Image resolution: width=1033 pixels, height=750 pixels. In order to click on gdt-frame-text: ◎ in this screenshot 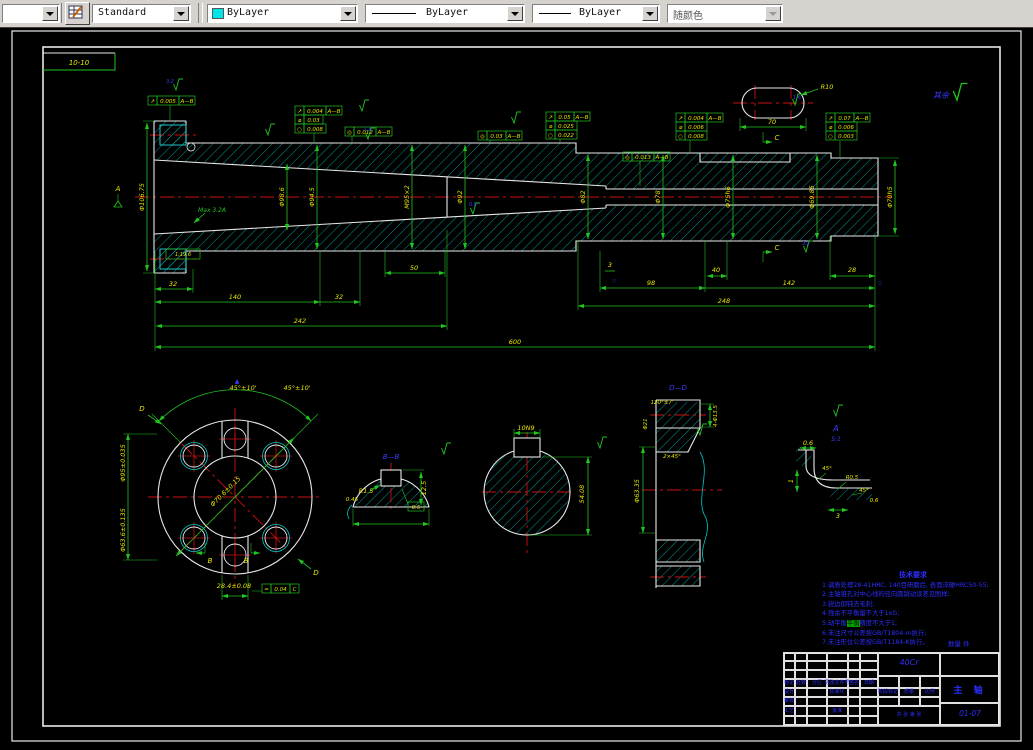, I will do `click(349, 133)`.